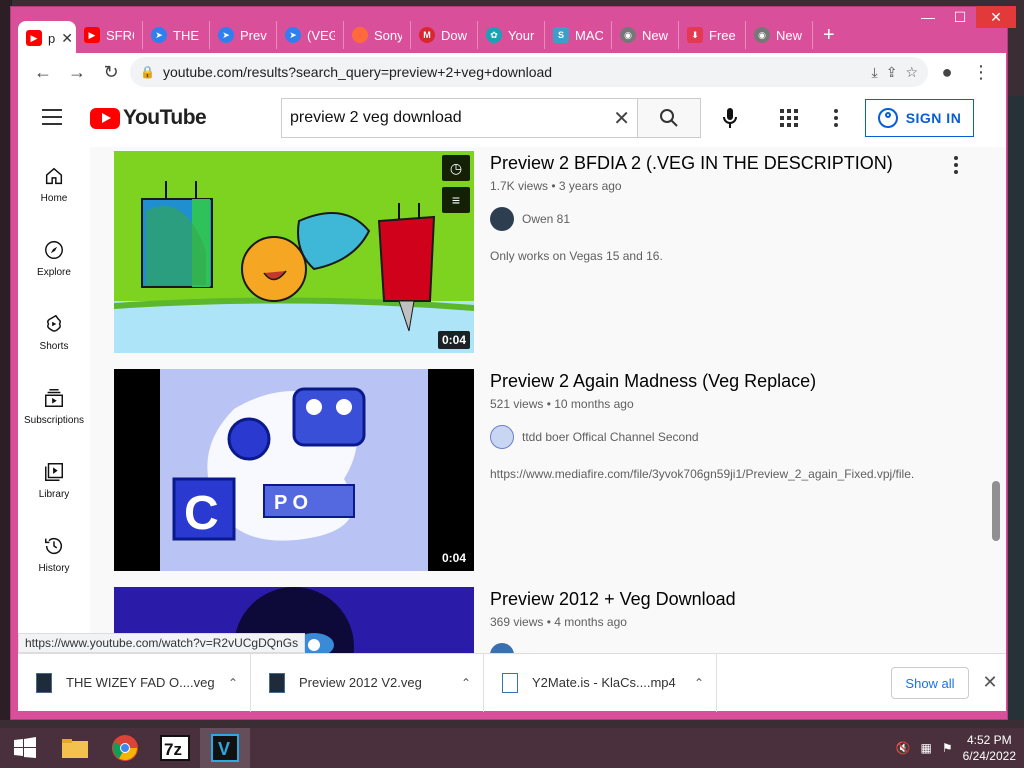 The height and width of the screenshot is (768, 1024). Describe the element at coordinates (947, 72) in the screenshot. I see `profile-icon: ●` at that location.